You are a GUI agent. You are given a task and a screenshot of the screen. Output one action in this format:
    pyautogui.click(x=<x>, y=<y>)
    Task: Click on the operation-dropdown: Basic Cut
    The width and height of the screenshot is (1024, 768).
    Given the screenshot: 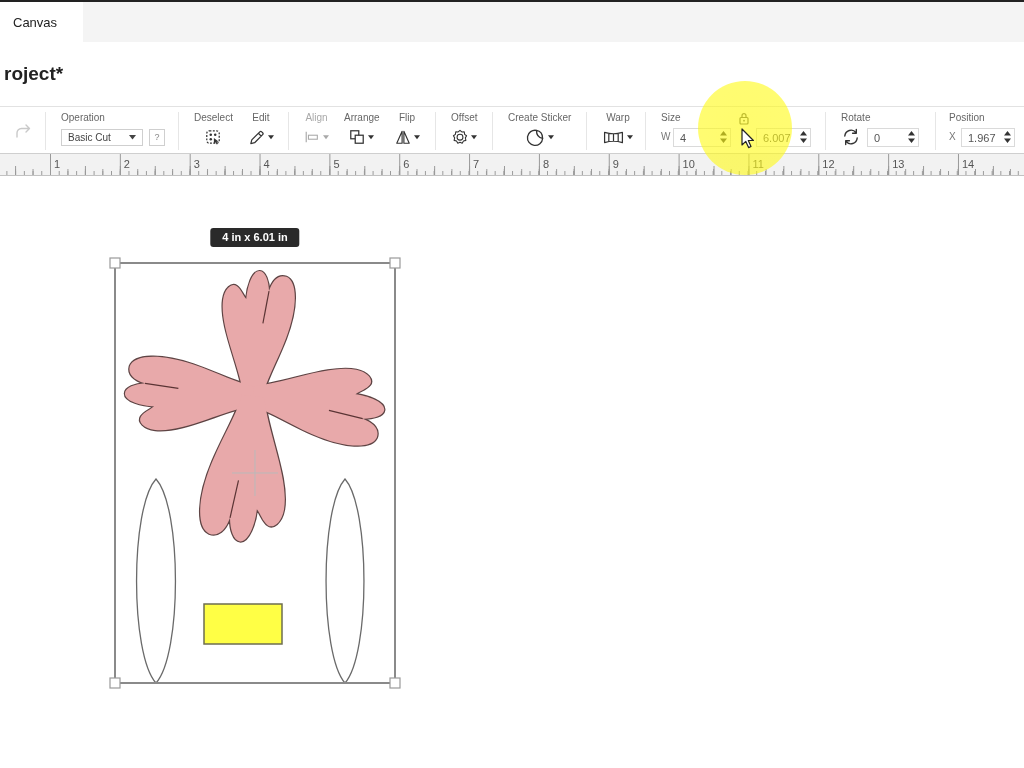 What is the action you would take?
    pyautogui.click(x=102, y=137)
    